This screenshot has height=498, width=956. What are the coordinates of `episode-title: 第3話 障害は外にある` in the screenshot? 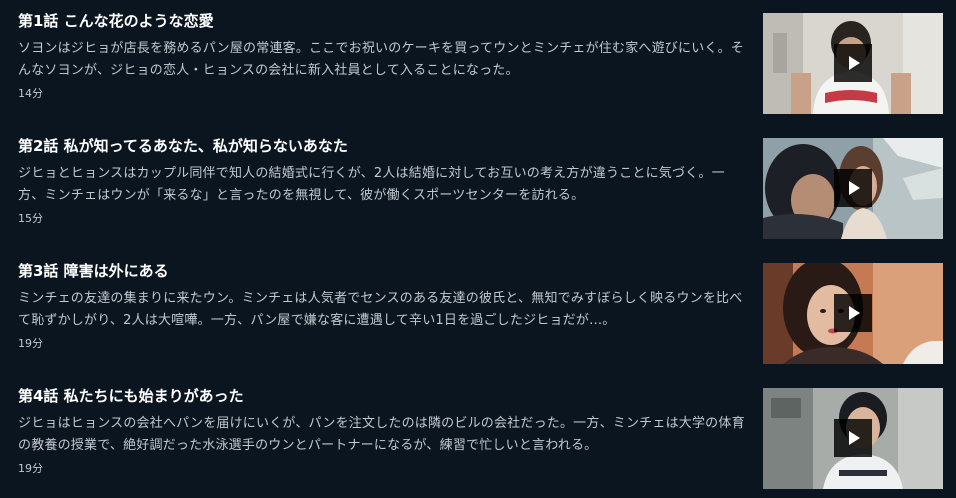 It's located at (93, 271).